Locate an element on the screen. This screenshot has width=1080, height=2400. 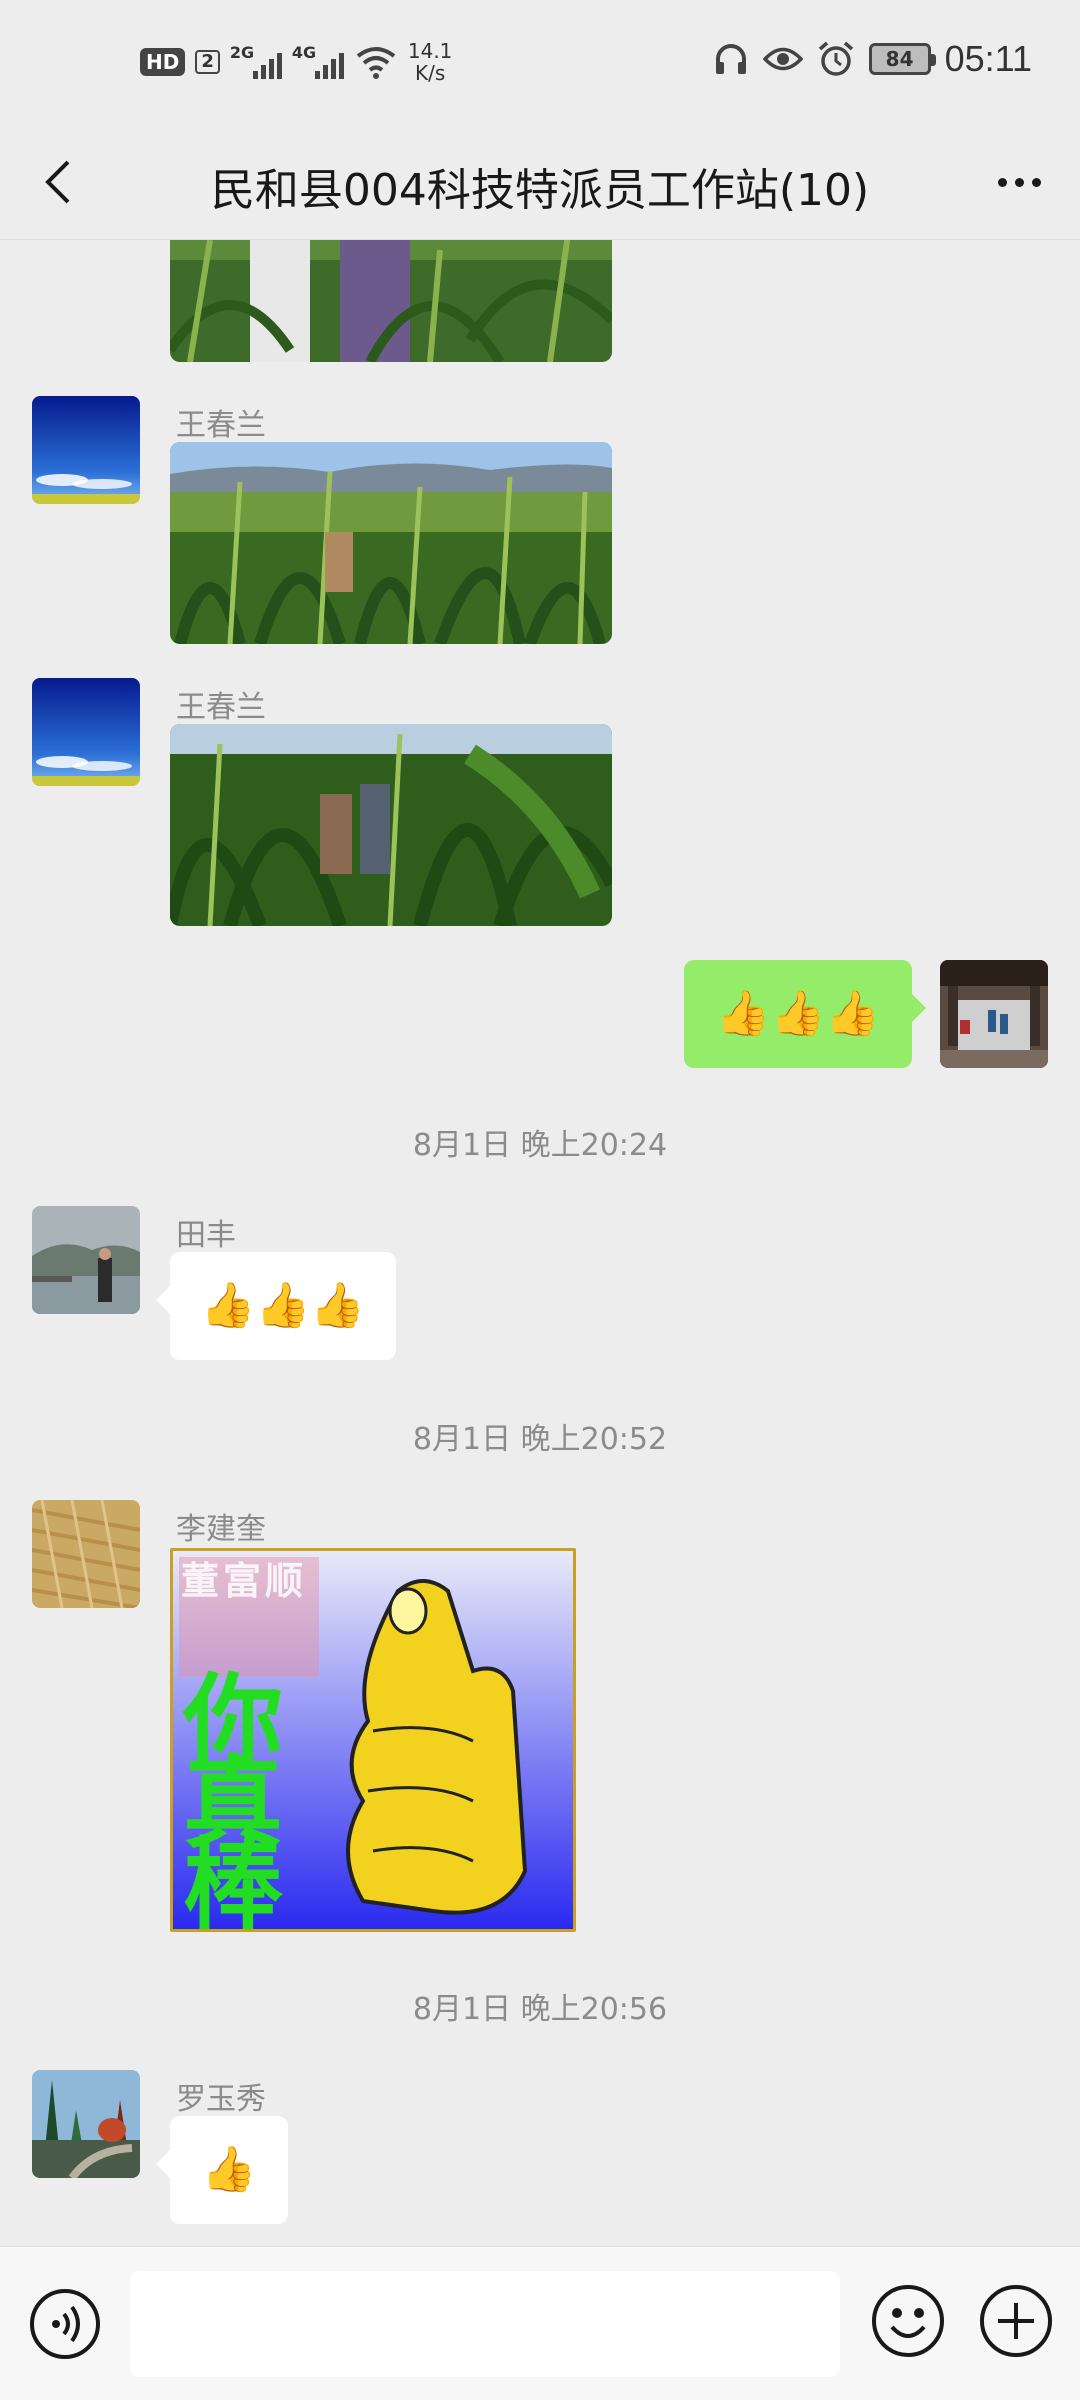
status-bar: HD 2 2G 4G 14.1 K/s 84 05:11 is located at coordinates (540, 65).